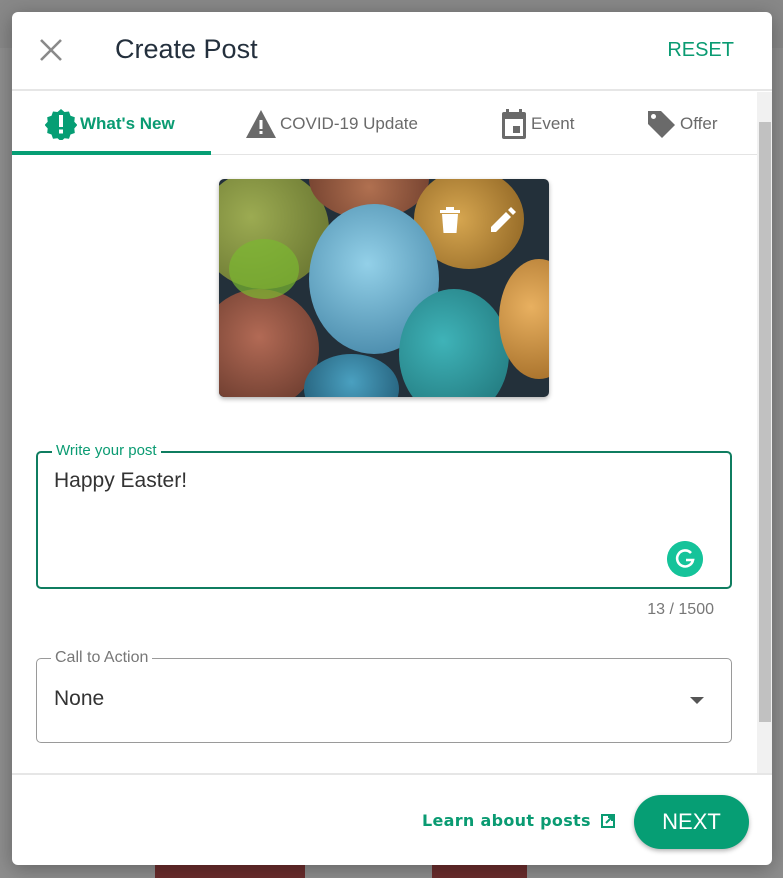 The width and height of the screenshot is (783, 878). Describe the element at coordinates (384, 515) in the screenshot. I see `post-text-field: Write your post Happy Easter!` at that location.